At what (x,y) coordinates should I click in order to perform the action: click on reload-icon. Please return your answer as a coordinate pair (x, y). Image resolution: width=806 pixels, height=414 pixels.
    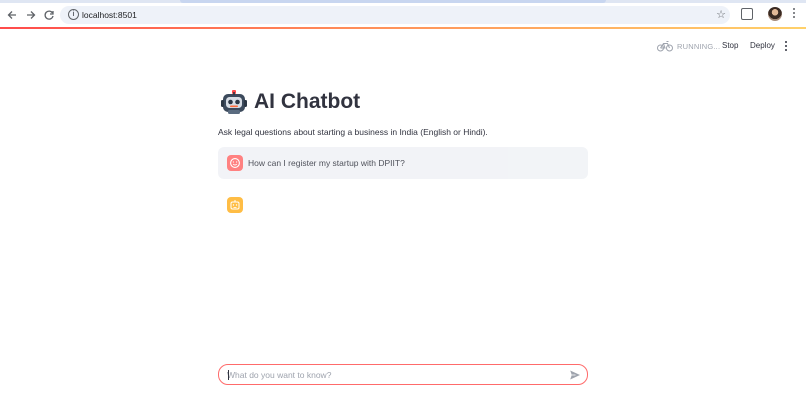
    Looking at the image, I should click on (49, 15).